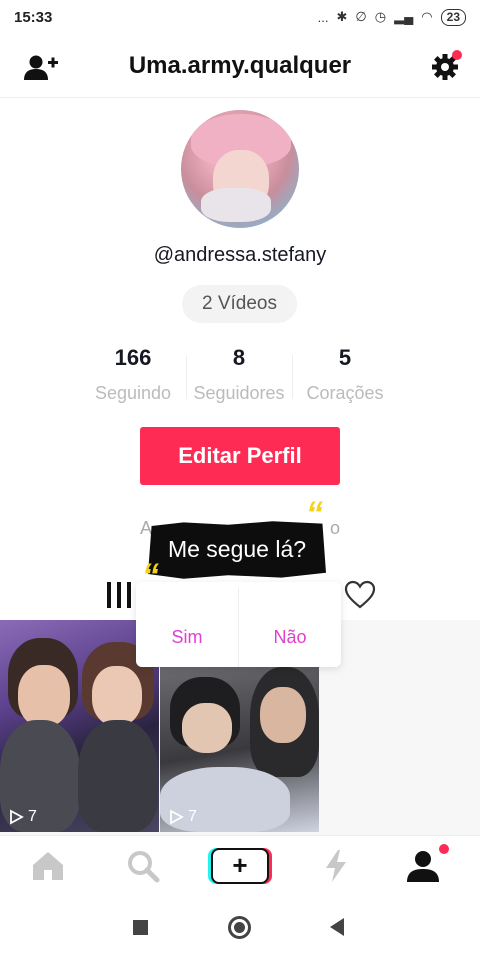  What do you see at coordinates (380, 16) in the screenshot?
I see `alarm-icon: ◷` at bounding box center [380, 16].